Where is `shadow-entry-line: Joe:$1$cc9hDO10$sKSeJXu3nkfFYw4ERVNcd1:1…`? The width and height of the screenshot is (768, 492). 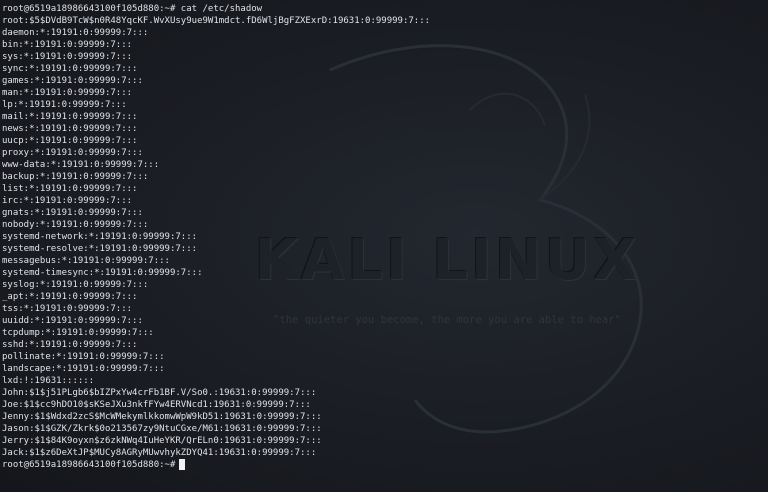 shadow-entry-line: Joe:$1$cc9hDO10$sKSeJXu3nkfFYw4ERVNcd1:1… is located at coordinates (156, 405).